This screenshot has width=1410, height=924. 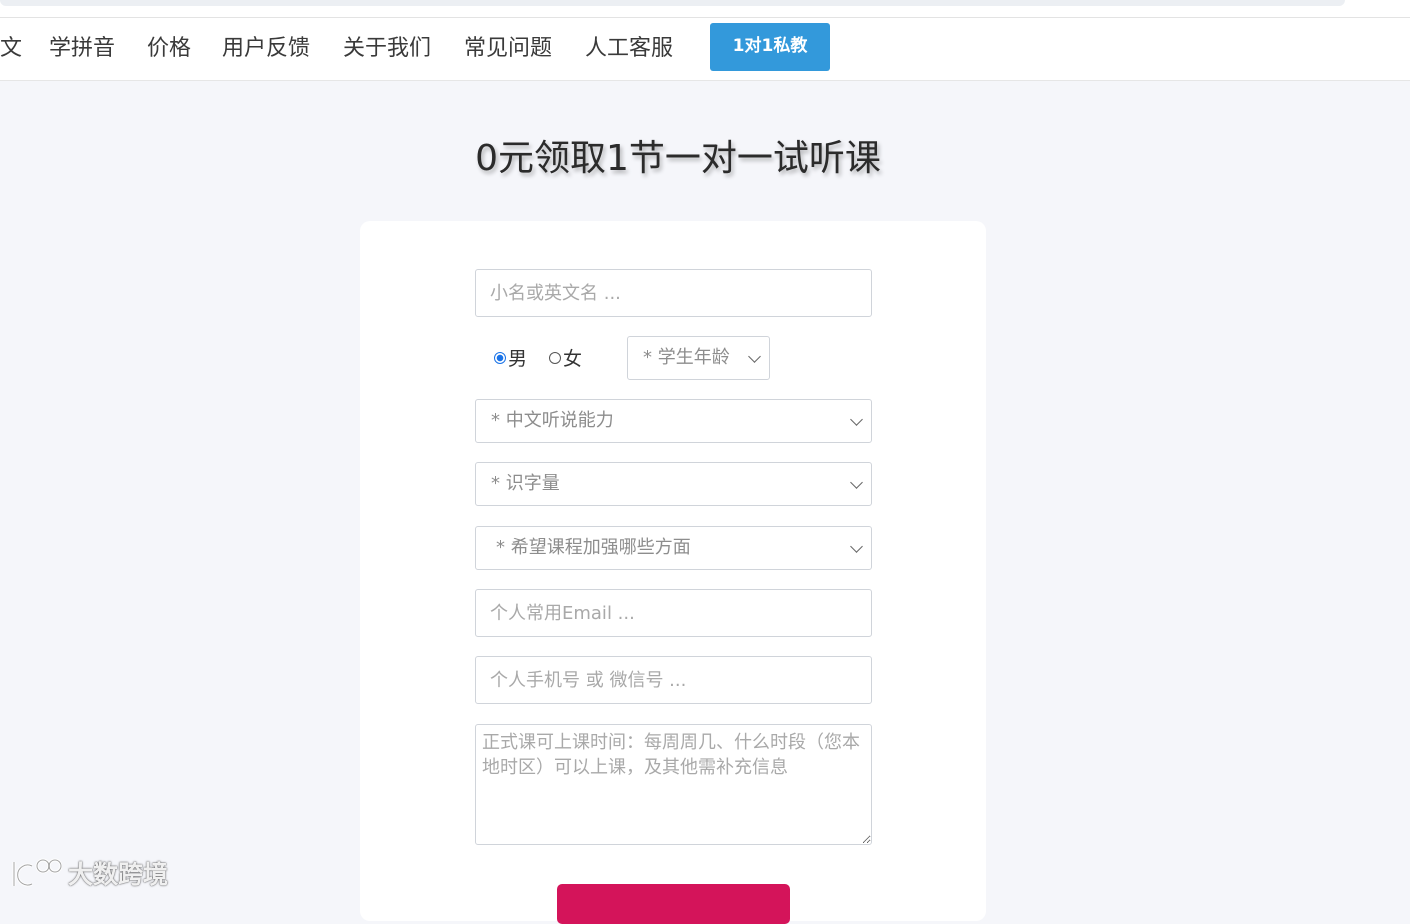 I want to click on chinese-ability-select-label: * 中文听说能力, so click(x=552, y=420).